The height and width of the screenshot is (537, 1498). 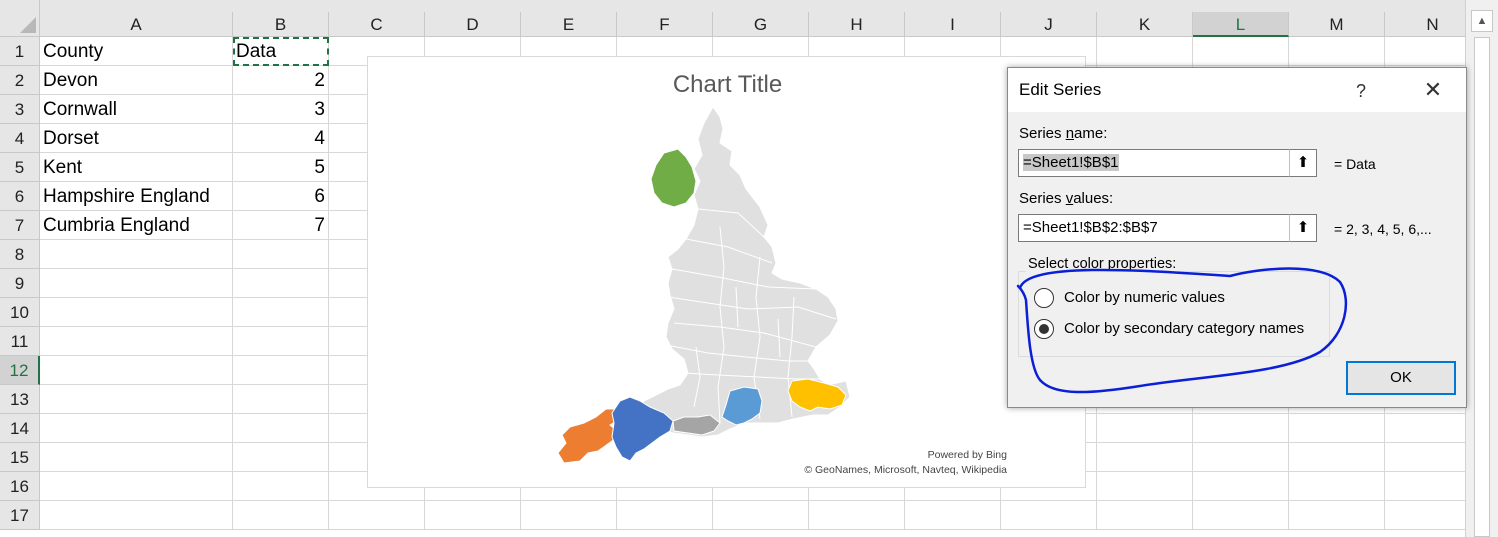 I want to click on series-values-collapse-icon: ⬆, so click(x=1303, y=228).